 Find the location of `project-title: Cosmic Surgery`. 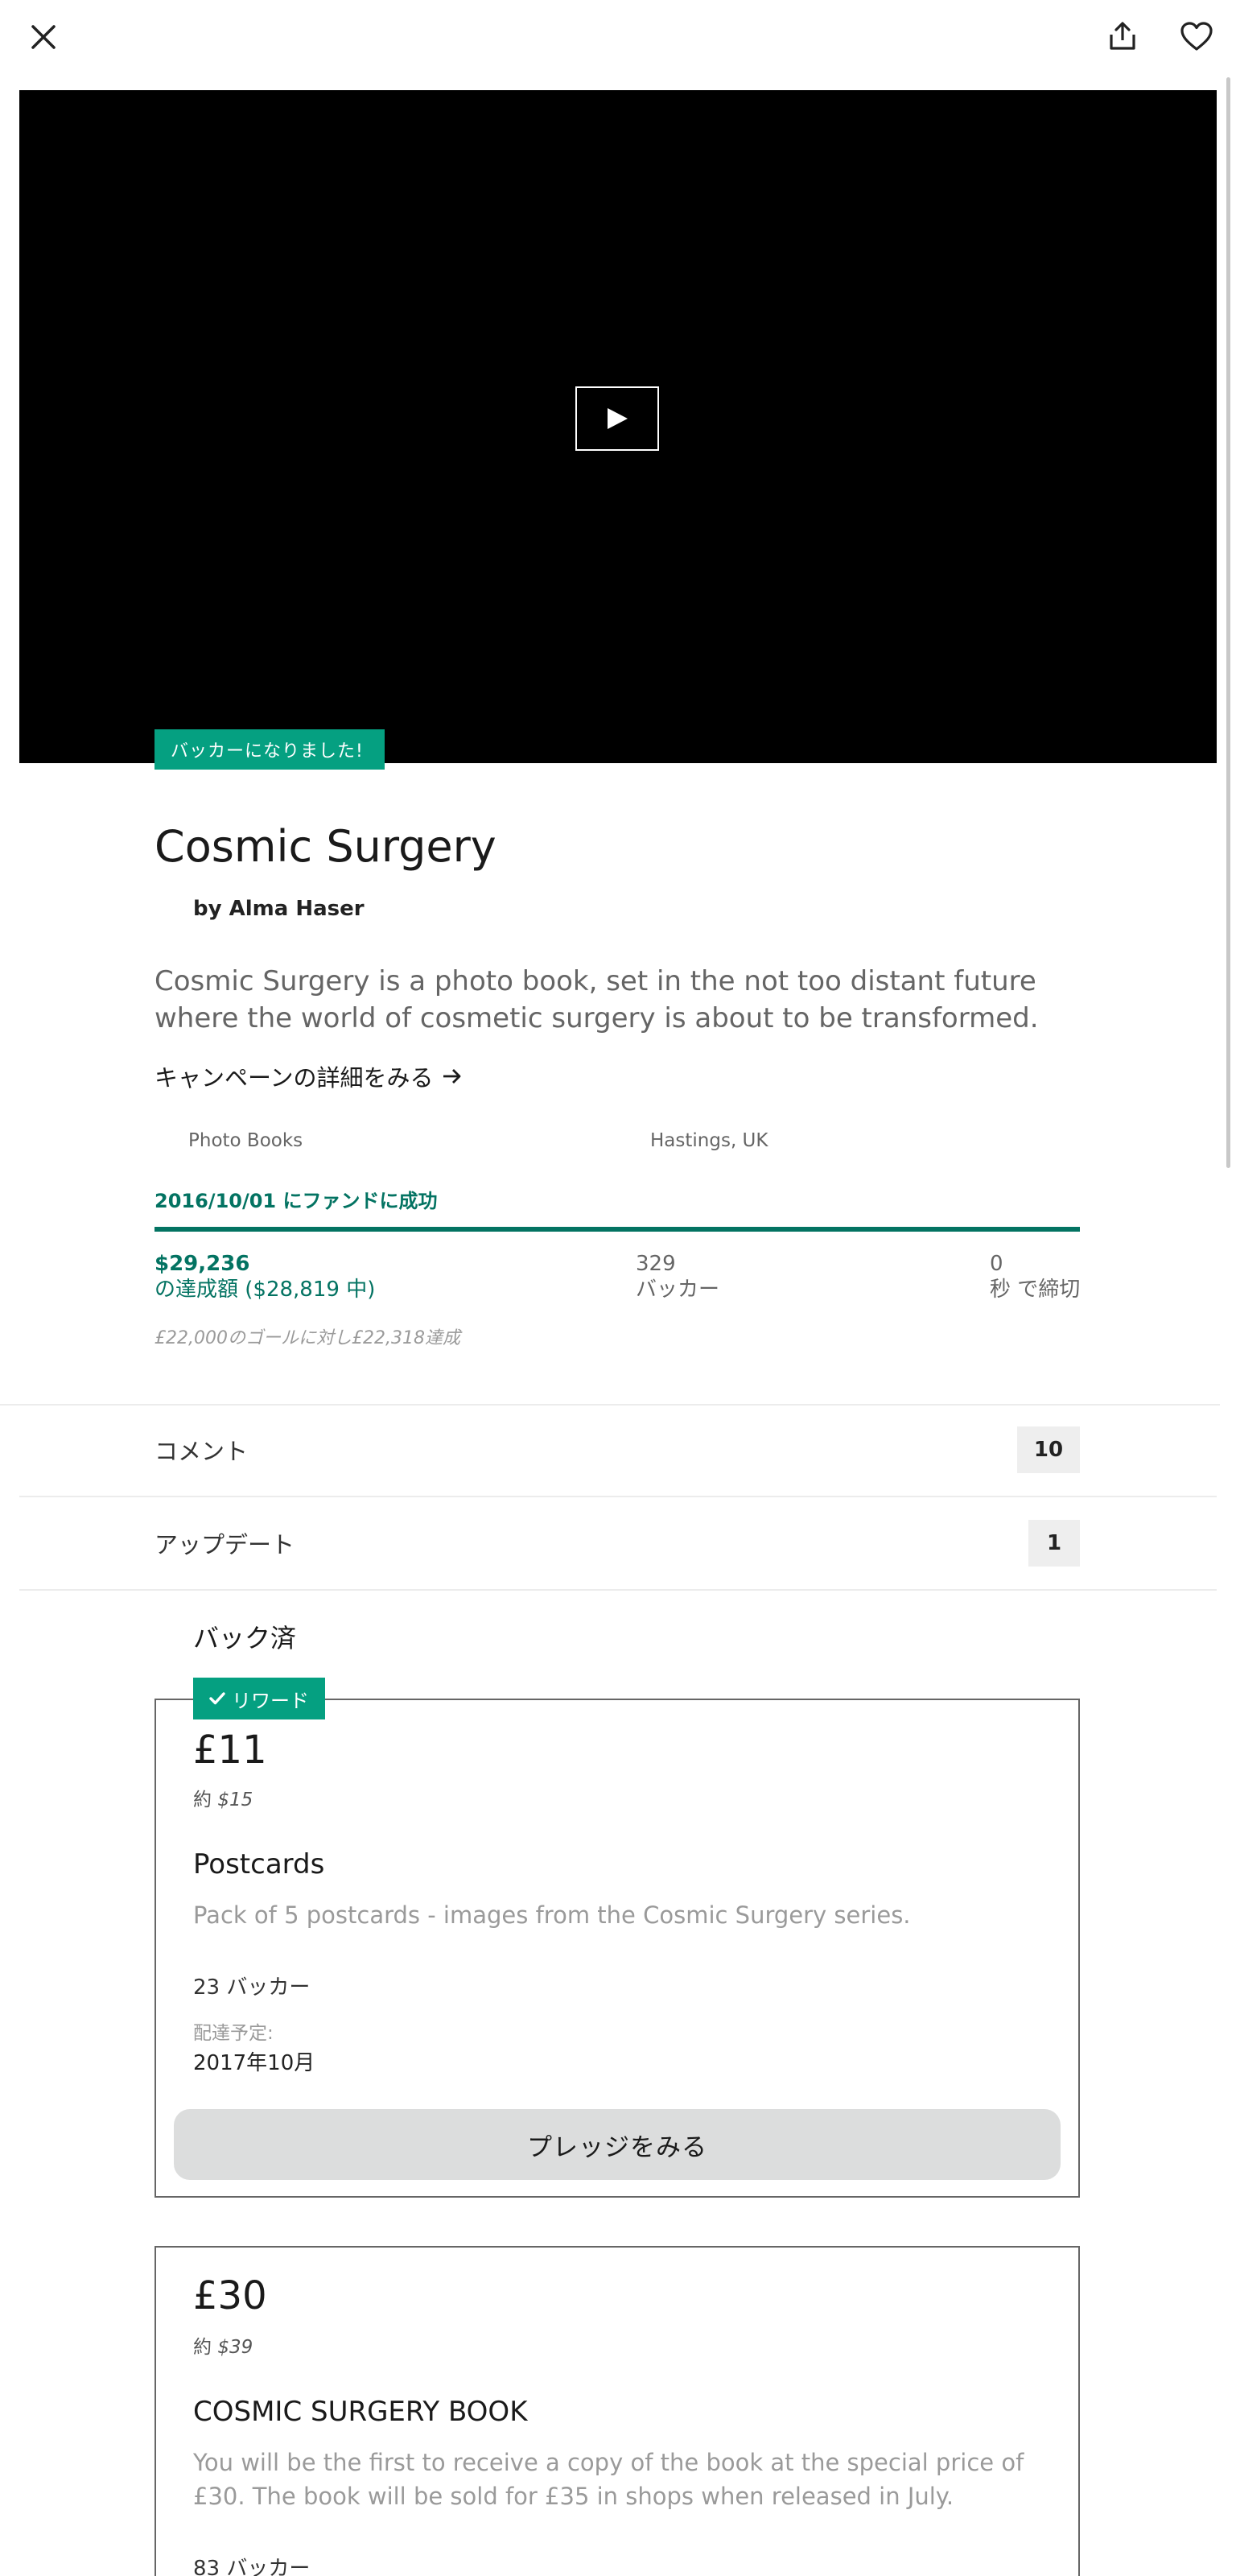

project-title: Cosmic Surgery is located at coordinates (325, 846).